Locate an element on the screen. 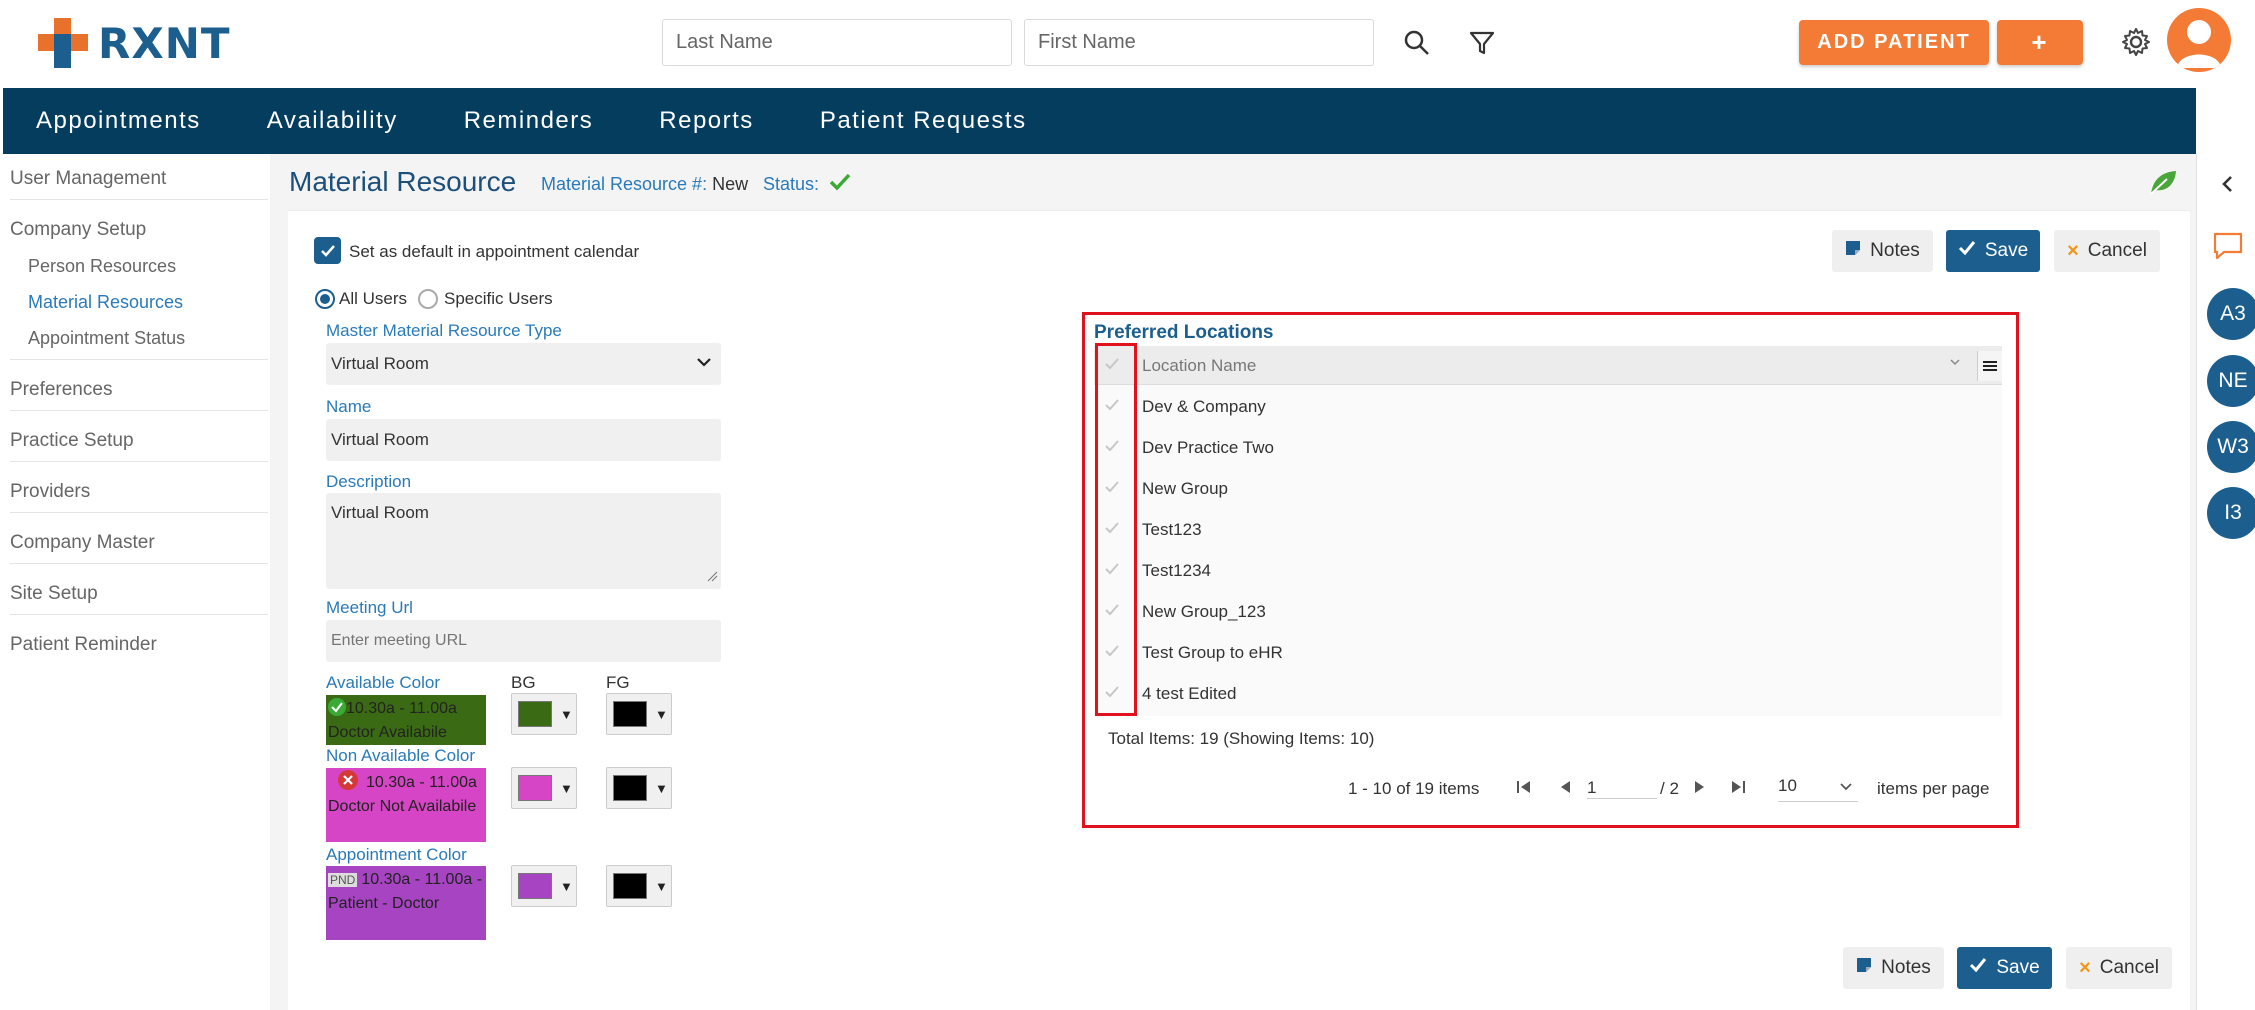  bg-label: BG is located at coordinates (523, 682).